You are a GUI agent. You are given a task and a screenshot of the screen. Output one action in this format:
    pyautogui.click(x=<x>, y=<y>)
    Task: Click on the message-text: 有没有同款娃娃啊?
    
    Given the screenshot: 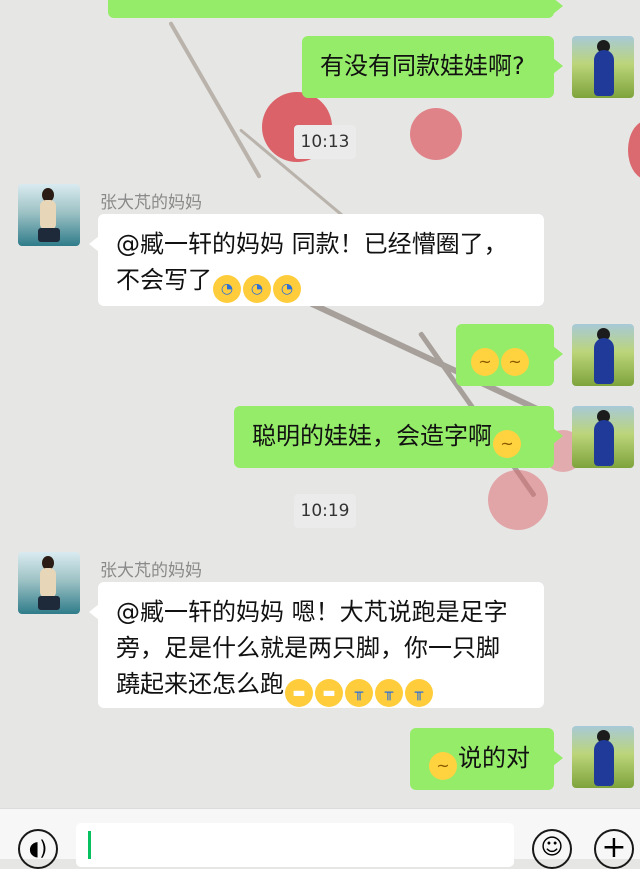 What is the action you would take?
    pyautogui.click(x=422, y=66)
    